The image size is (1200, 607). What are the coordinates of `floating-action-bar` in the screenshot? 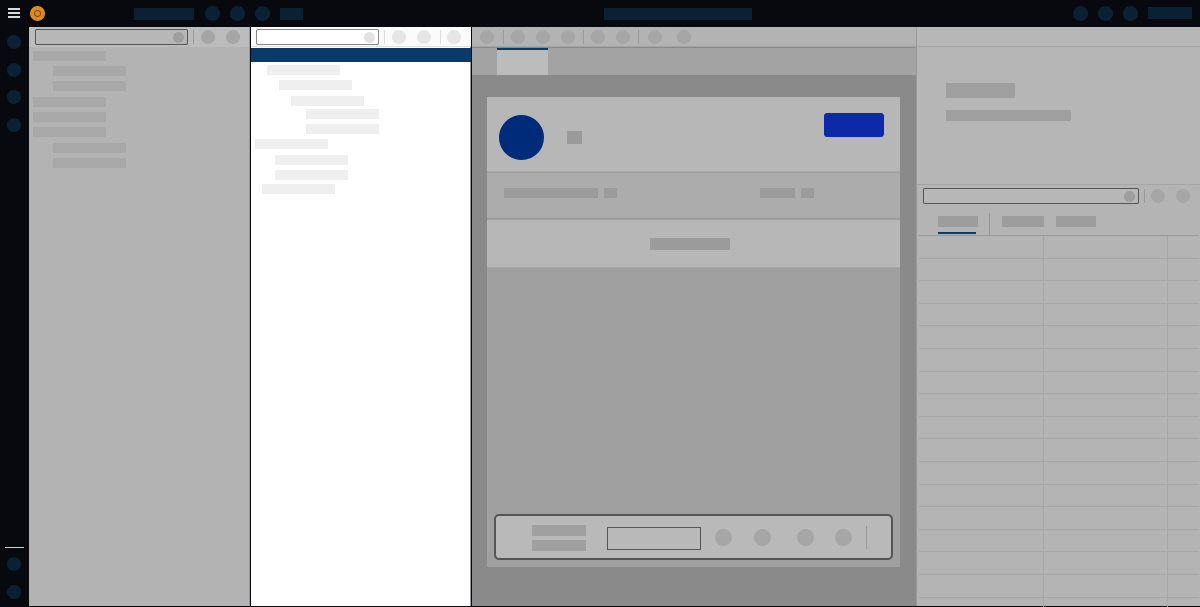 It's located at (693, 537).